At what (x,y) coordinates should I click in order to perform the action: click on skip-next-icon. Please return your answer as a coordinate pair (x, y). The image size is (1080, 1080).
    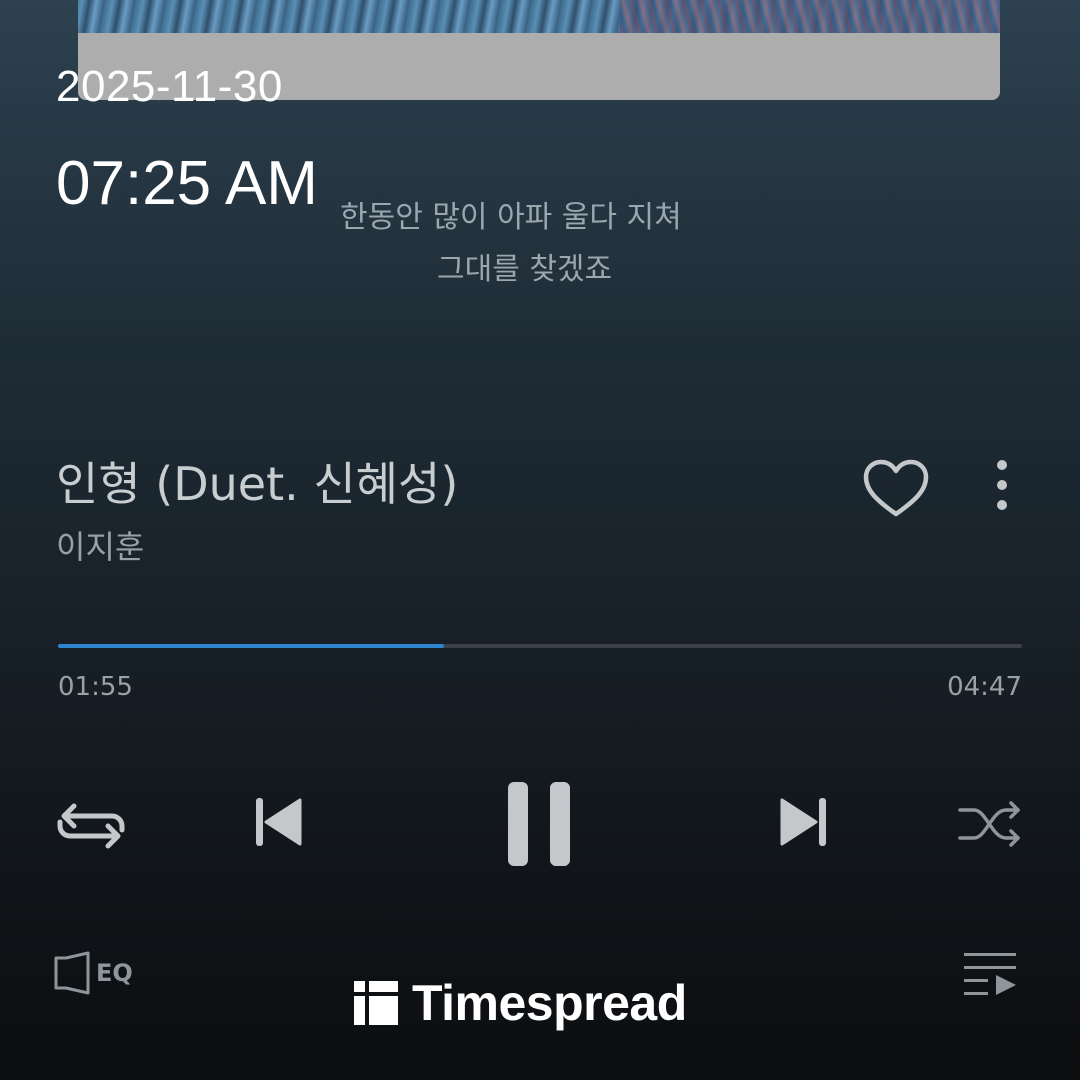
    Looking at the image, I should click on (803, 822).